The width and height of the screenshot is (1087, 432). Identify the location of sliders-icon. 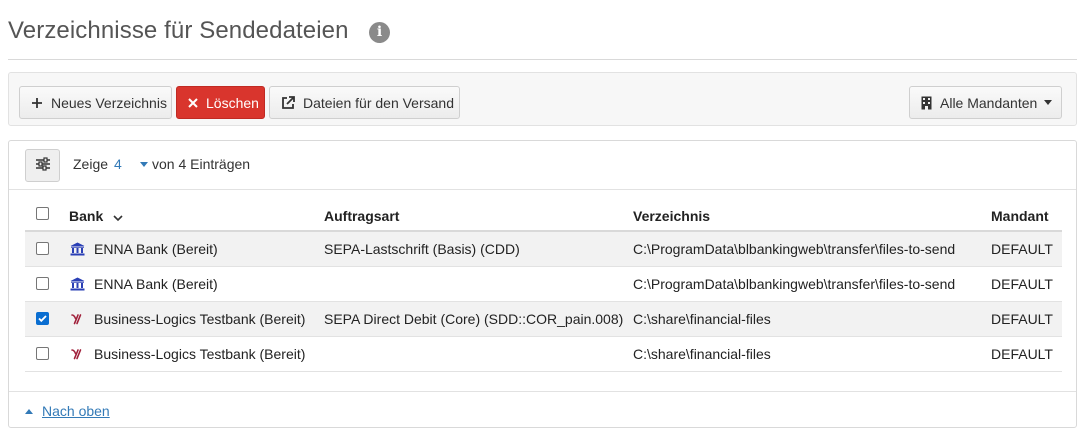
(43, 165).